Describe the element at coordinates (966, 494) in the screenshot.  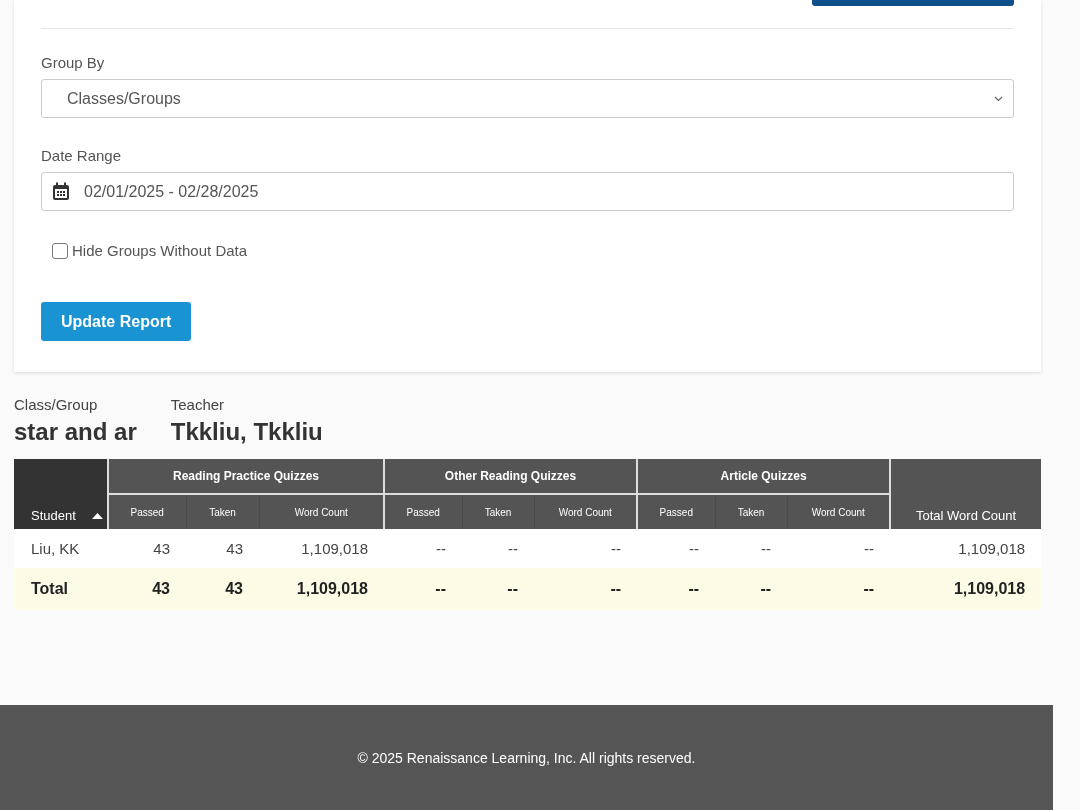
I see `column-header: Total Word Count` at that location.